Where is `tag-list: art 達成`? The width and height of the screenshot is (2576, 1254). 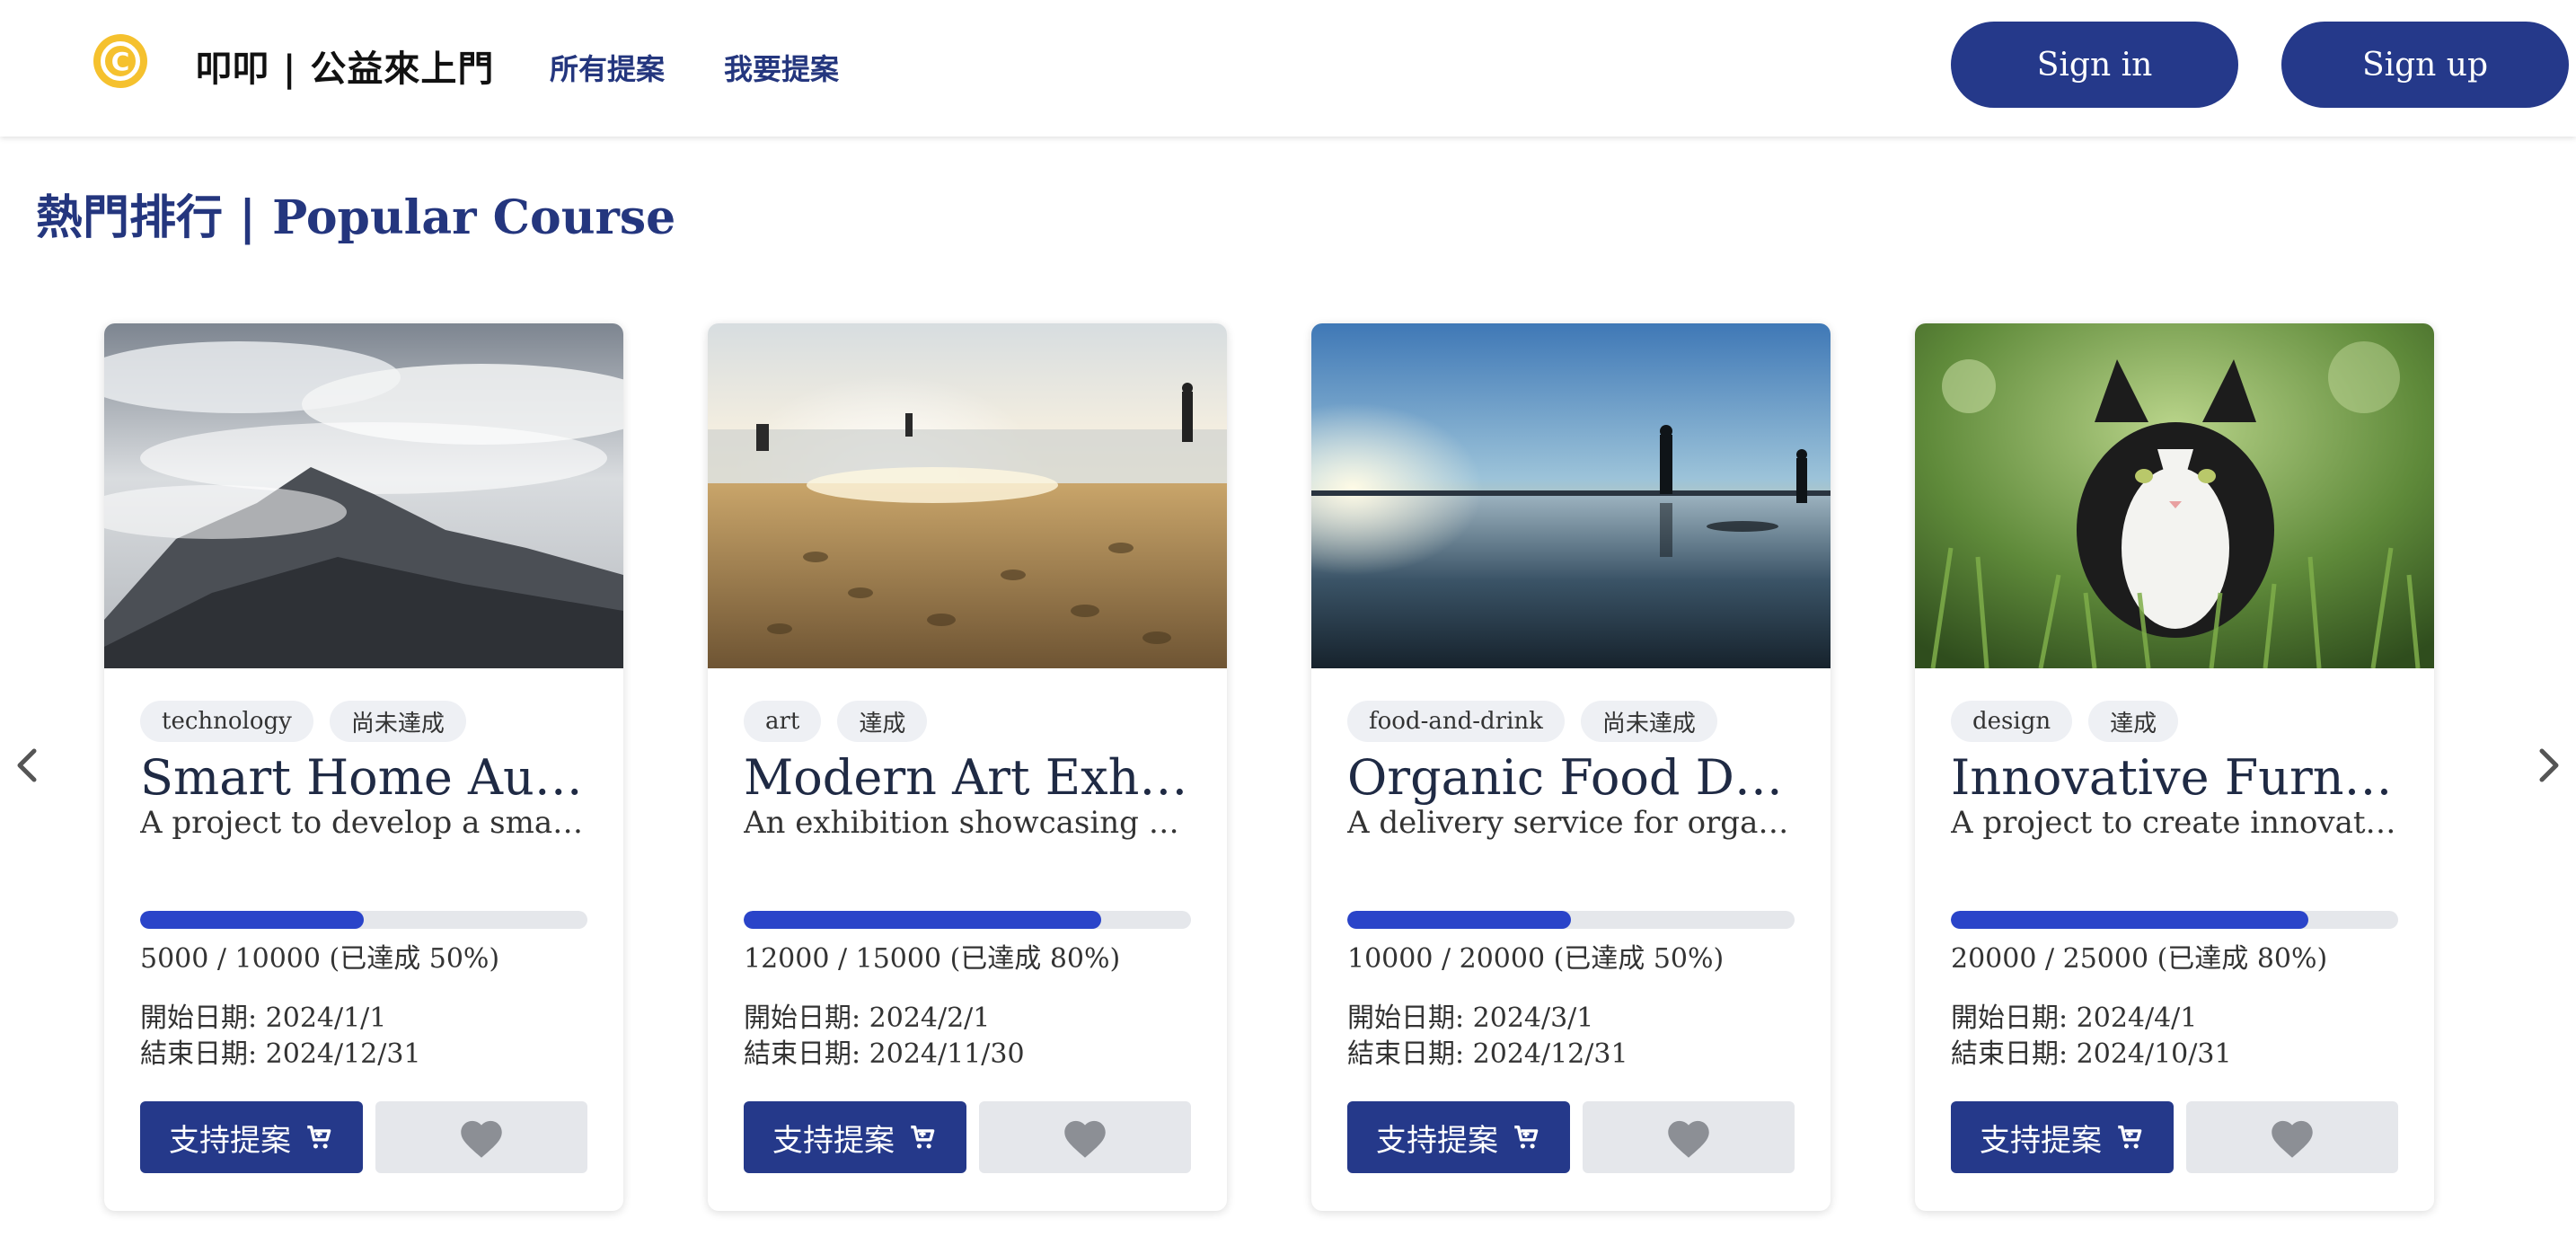
tag-list: art 達成 is located at coordinates (836, 721).